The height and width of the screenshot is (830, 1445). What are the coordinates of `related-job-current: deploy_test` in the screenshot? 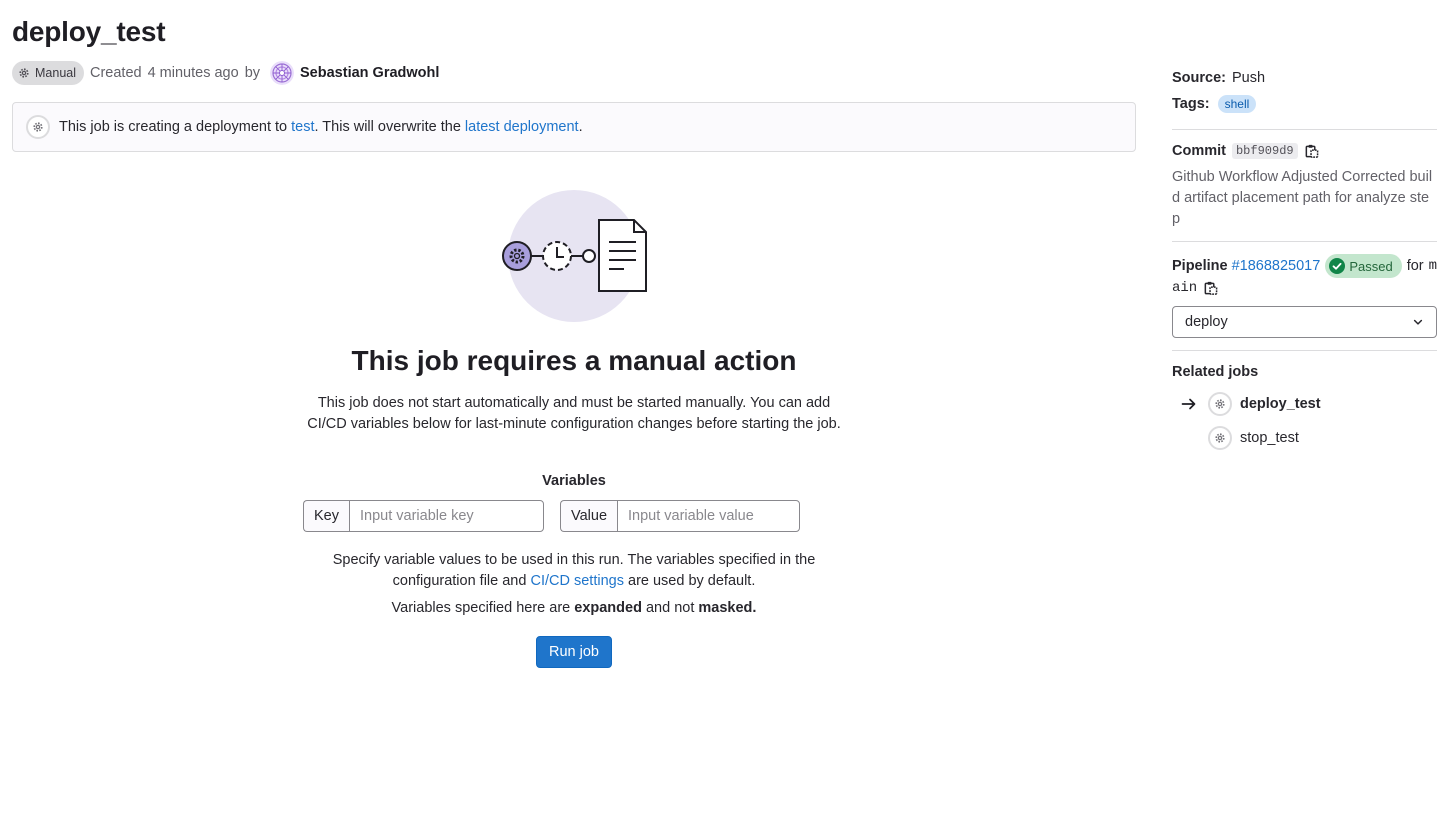 It's located at (1246, 404).